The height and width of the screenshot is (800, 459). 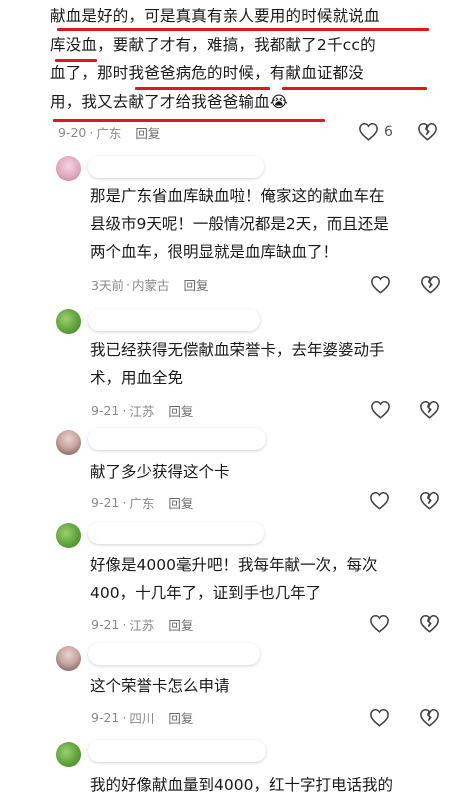 I want to click on reply-item: 这个荣誉卡怎么申请 9-21 · 四川 回复, so click(x=229, y=687).